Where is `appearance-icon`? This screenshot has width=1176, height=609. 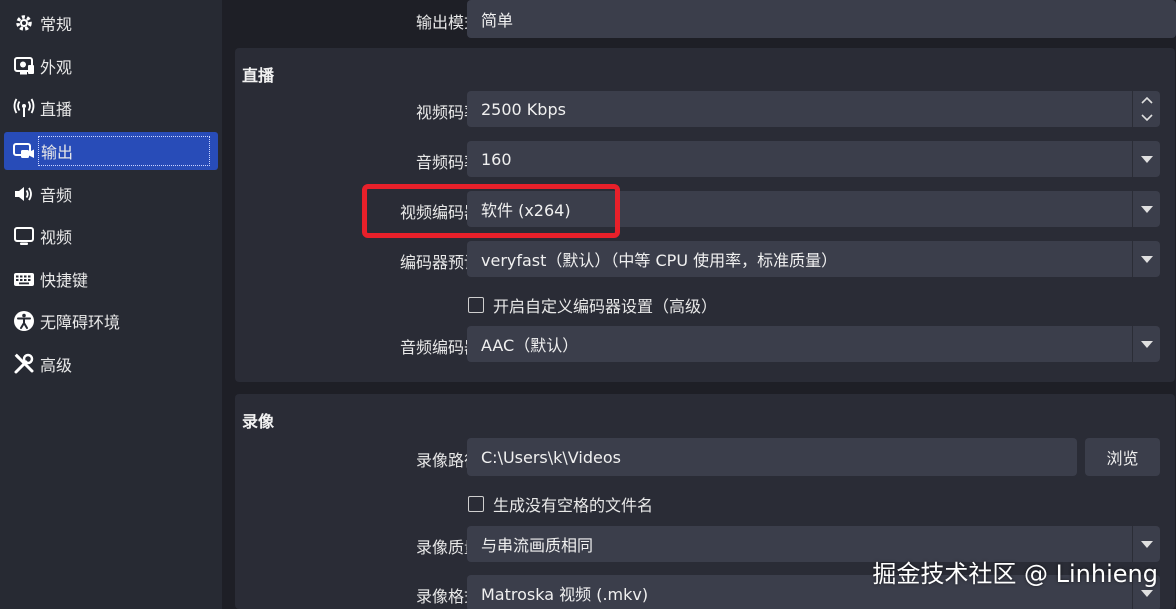
appearance-icon is located at coordinates (24, 66).